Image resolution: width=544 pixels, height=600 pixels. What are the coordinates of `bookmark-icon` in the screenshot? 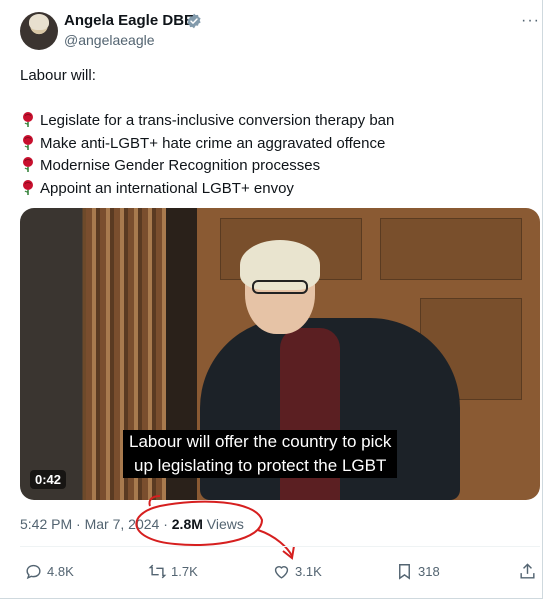 It's located at (404, 571).